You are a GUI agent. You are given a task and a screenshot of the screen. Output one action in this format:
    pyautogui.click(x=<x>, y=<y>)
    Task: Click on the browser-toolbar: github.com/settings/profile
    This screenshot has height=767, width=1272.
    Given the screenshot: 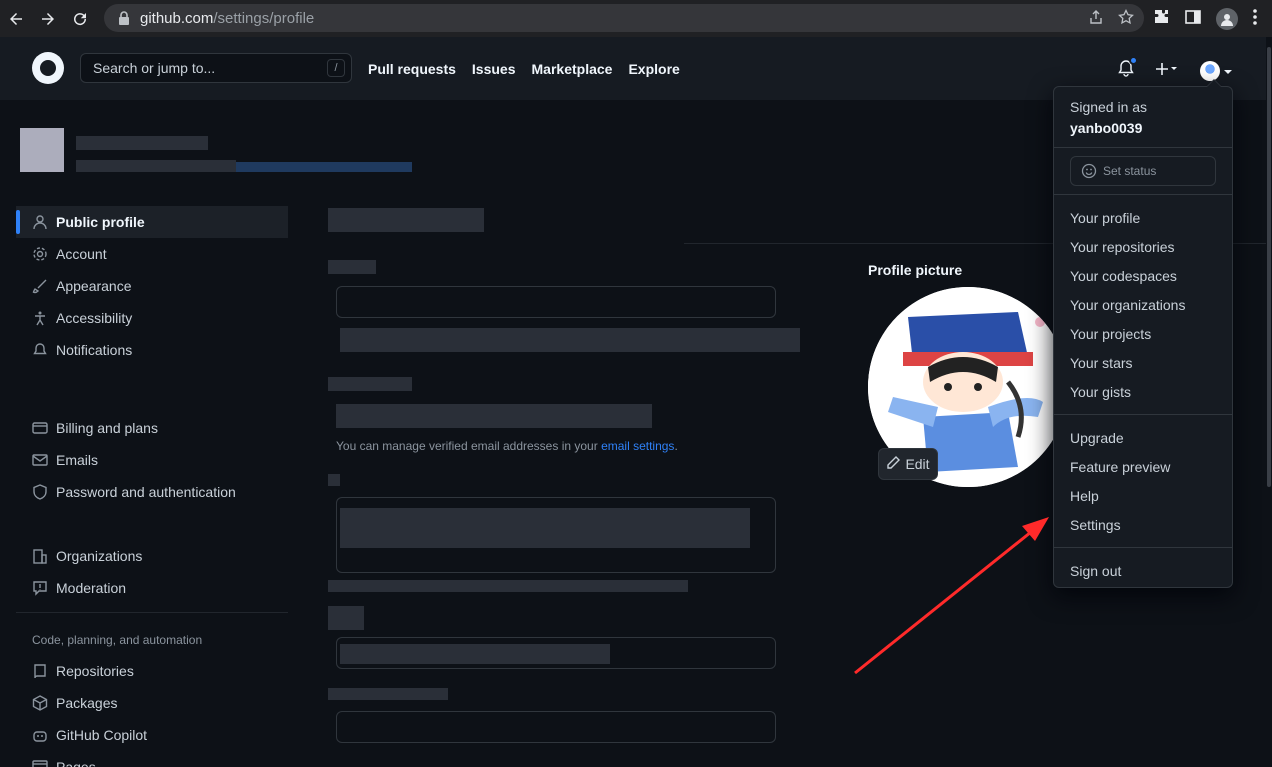 What is the action you would take?
    pyautogui.click(x=636, y=18)
    